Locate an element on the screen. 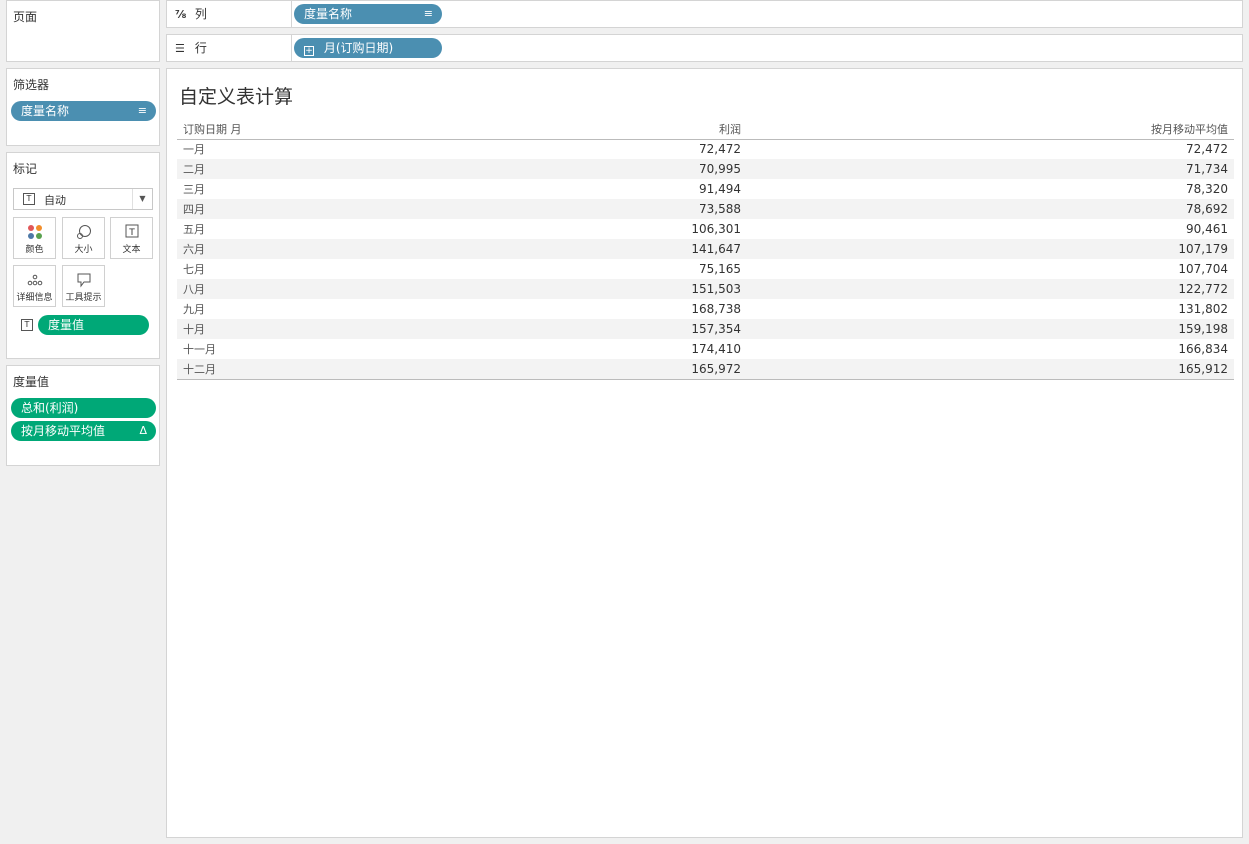 This screenshot has width=1249, height=844. table-row: 七月 75,165 107,704 is located at coordinates (705, 269).